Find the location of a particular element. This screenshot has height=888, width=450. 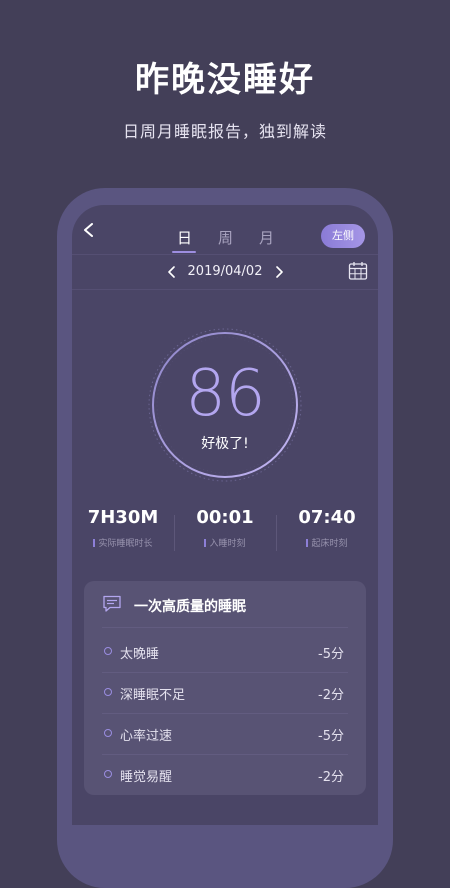

list-item: 睡觉易醒 -2分 is located at coordinates (225, 774).